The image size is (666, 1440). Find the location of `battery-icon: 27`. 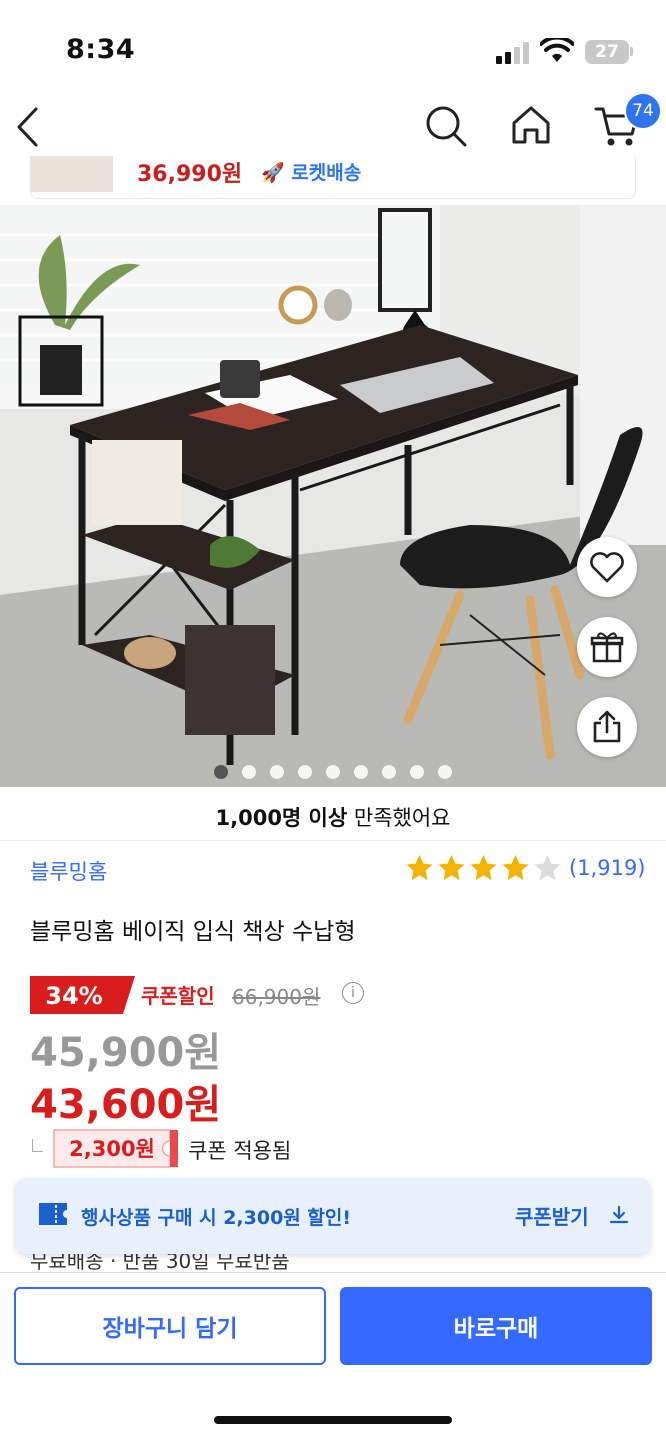

battery-icon: 27 is located at coordinates (607, 52).